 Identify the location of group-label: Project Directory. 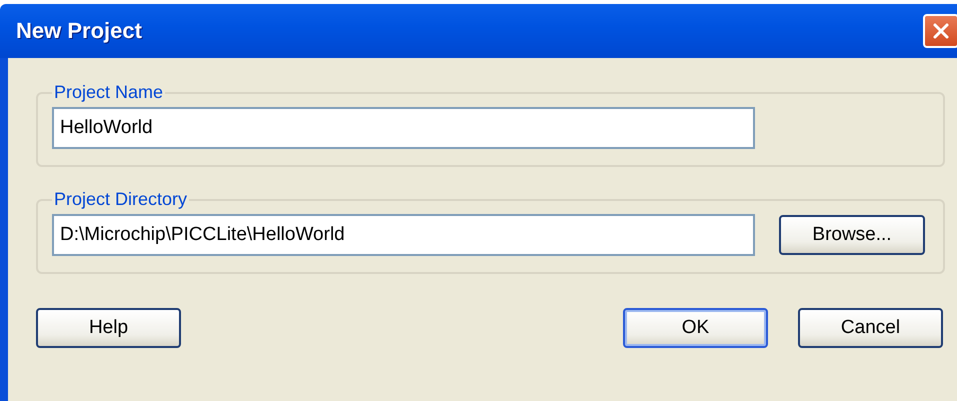
(120, 199).